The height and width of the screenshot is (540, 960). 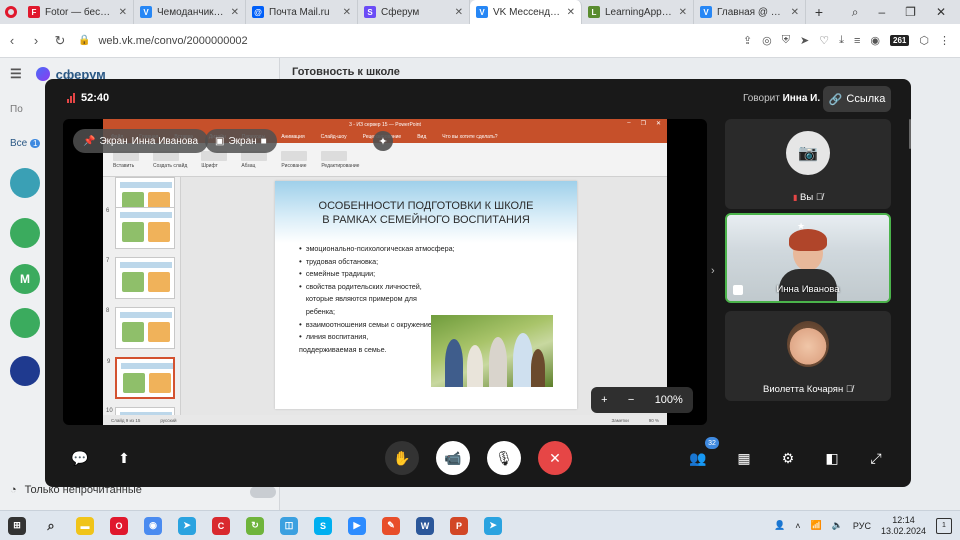 I want to click on settings-gear-icon: ⚙, so click(x=788, y=458).